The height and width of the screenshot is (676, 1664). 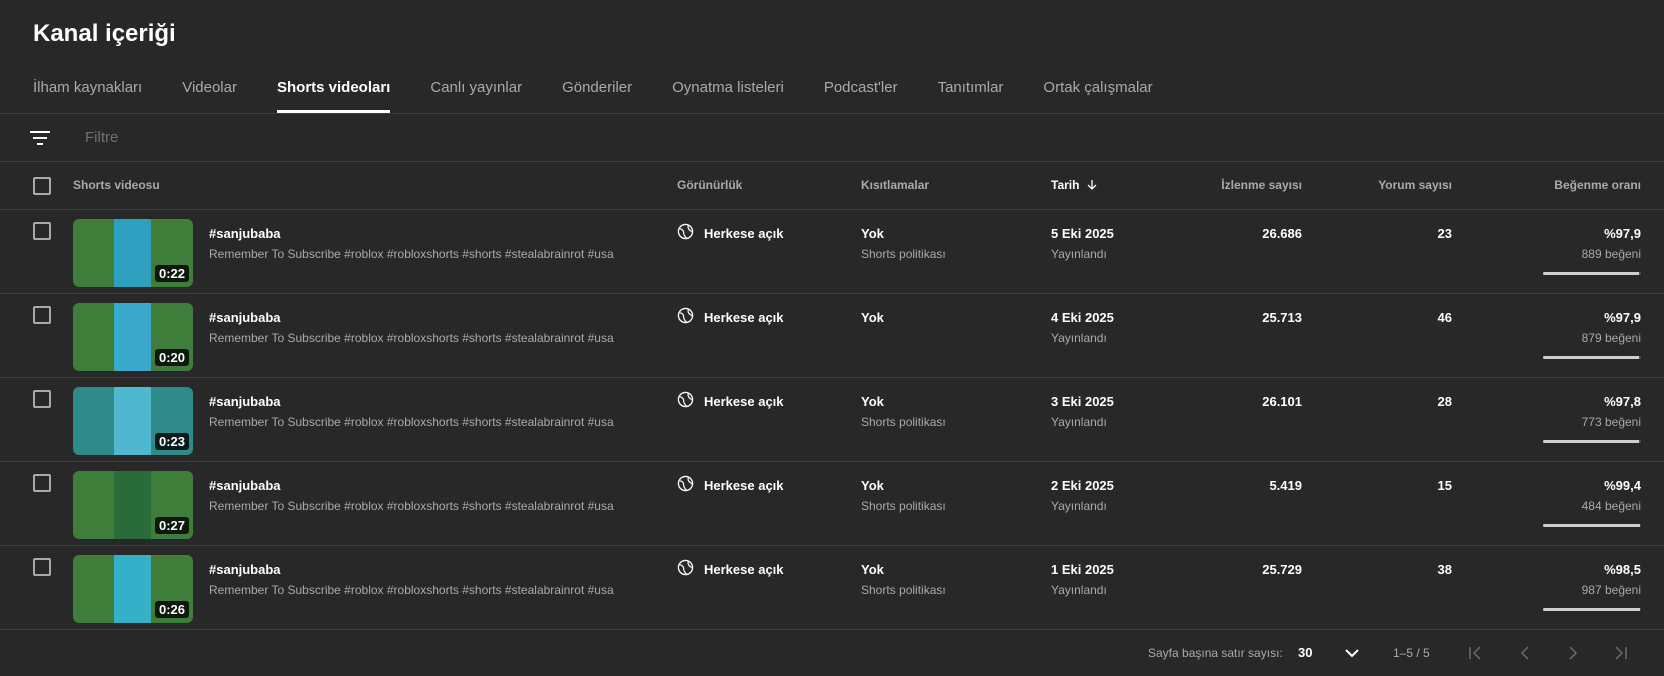 What do you see at coordinates (209, 96) in the screenshot?
I see `tab-videos: Videolar` at bounding box center [209, 96].